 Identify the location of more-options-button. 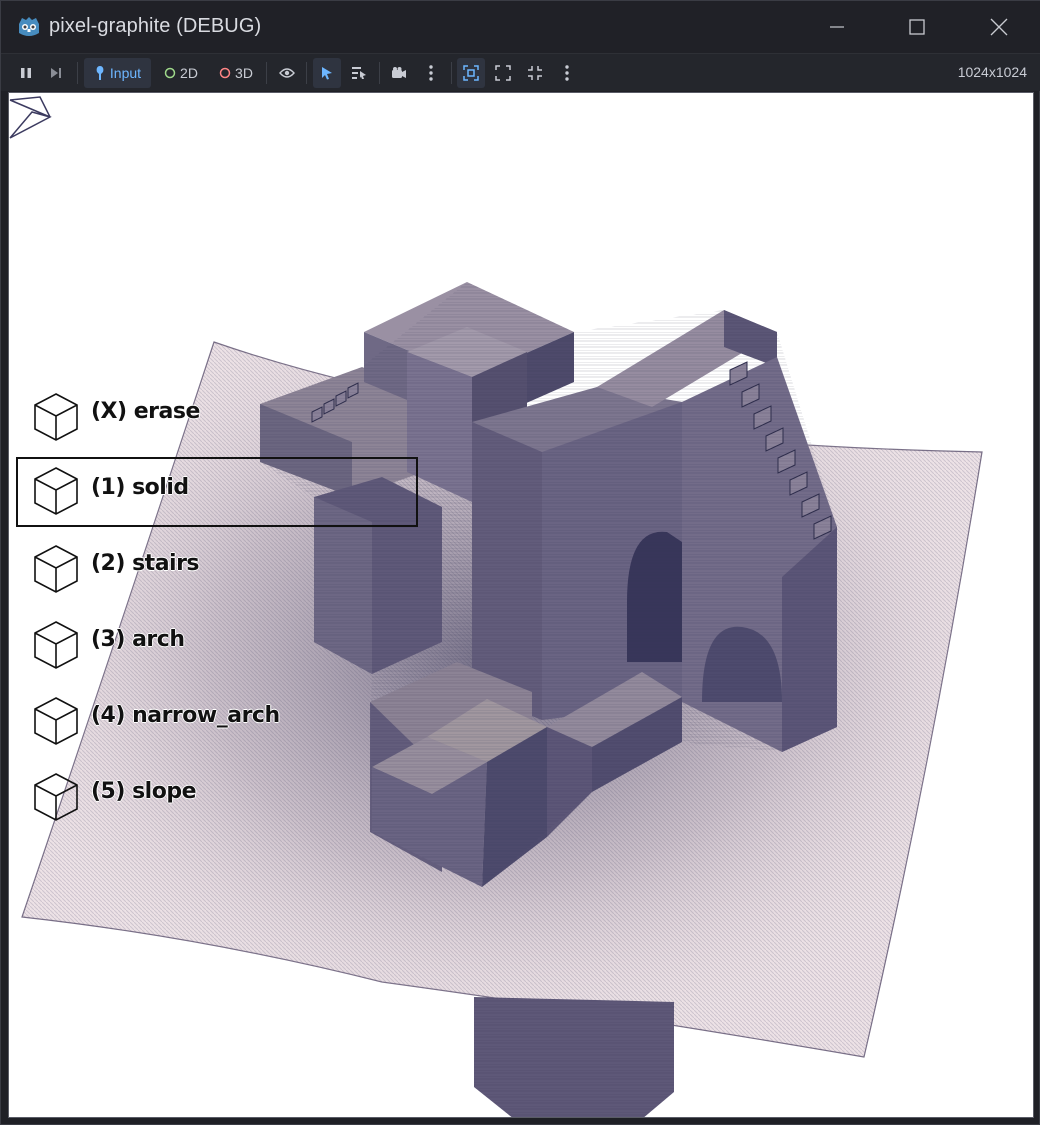
(431, 73).